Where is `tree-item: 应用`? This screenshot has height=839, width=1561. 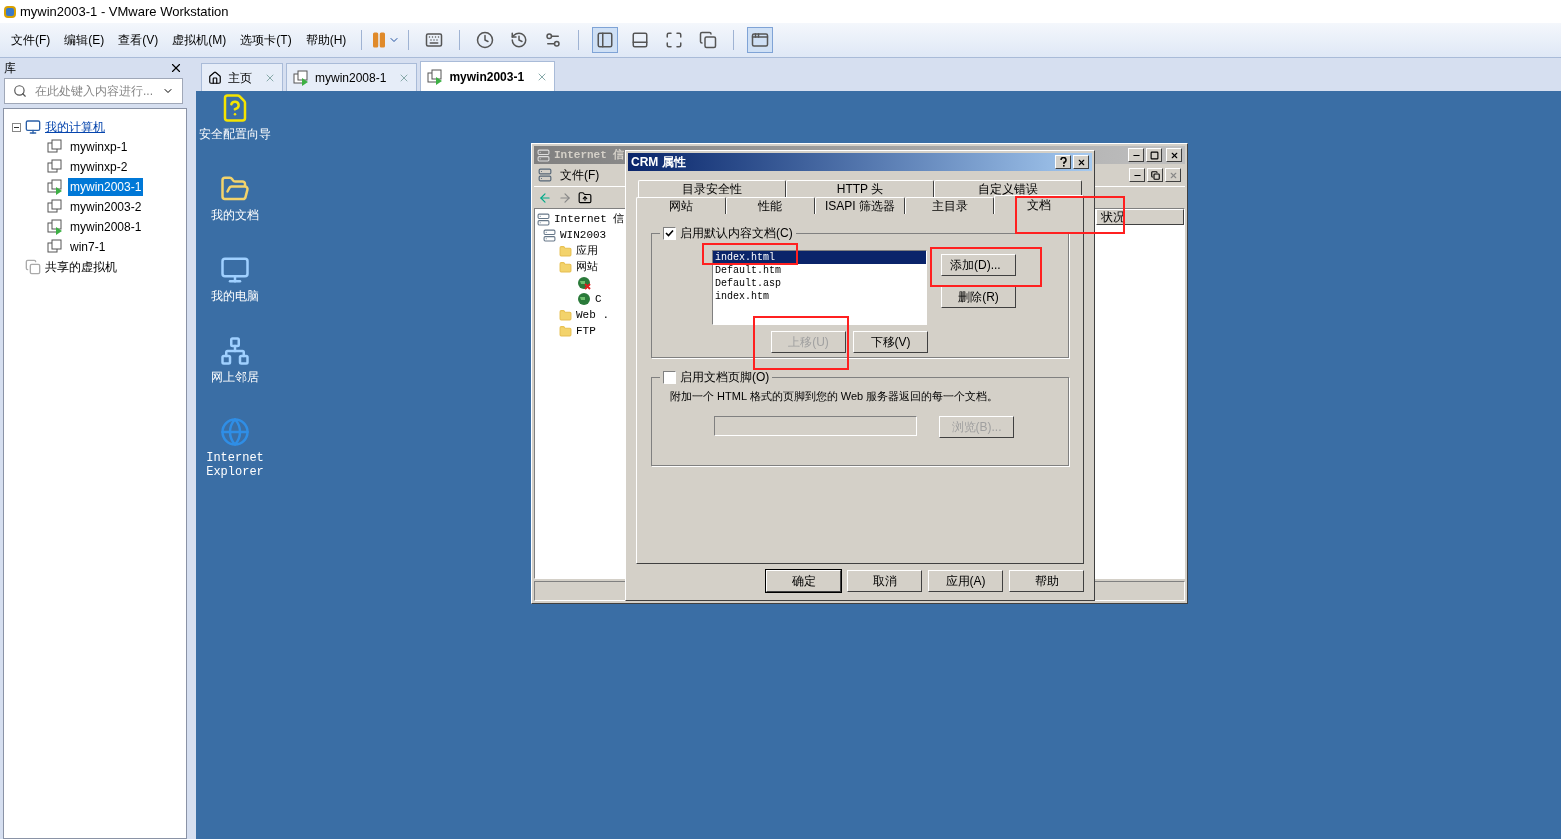 tree-item: 应用 is located at coordinates (587, 251).